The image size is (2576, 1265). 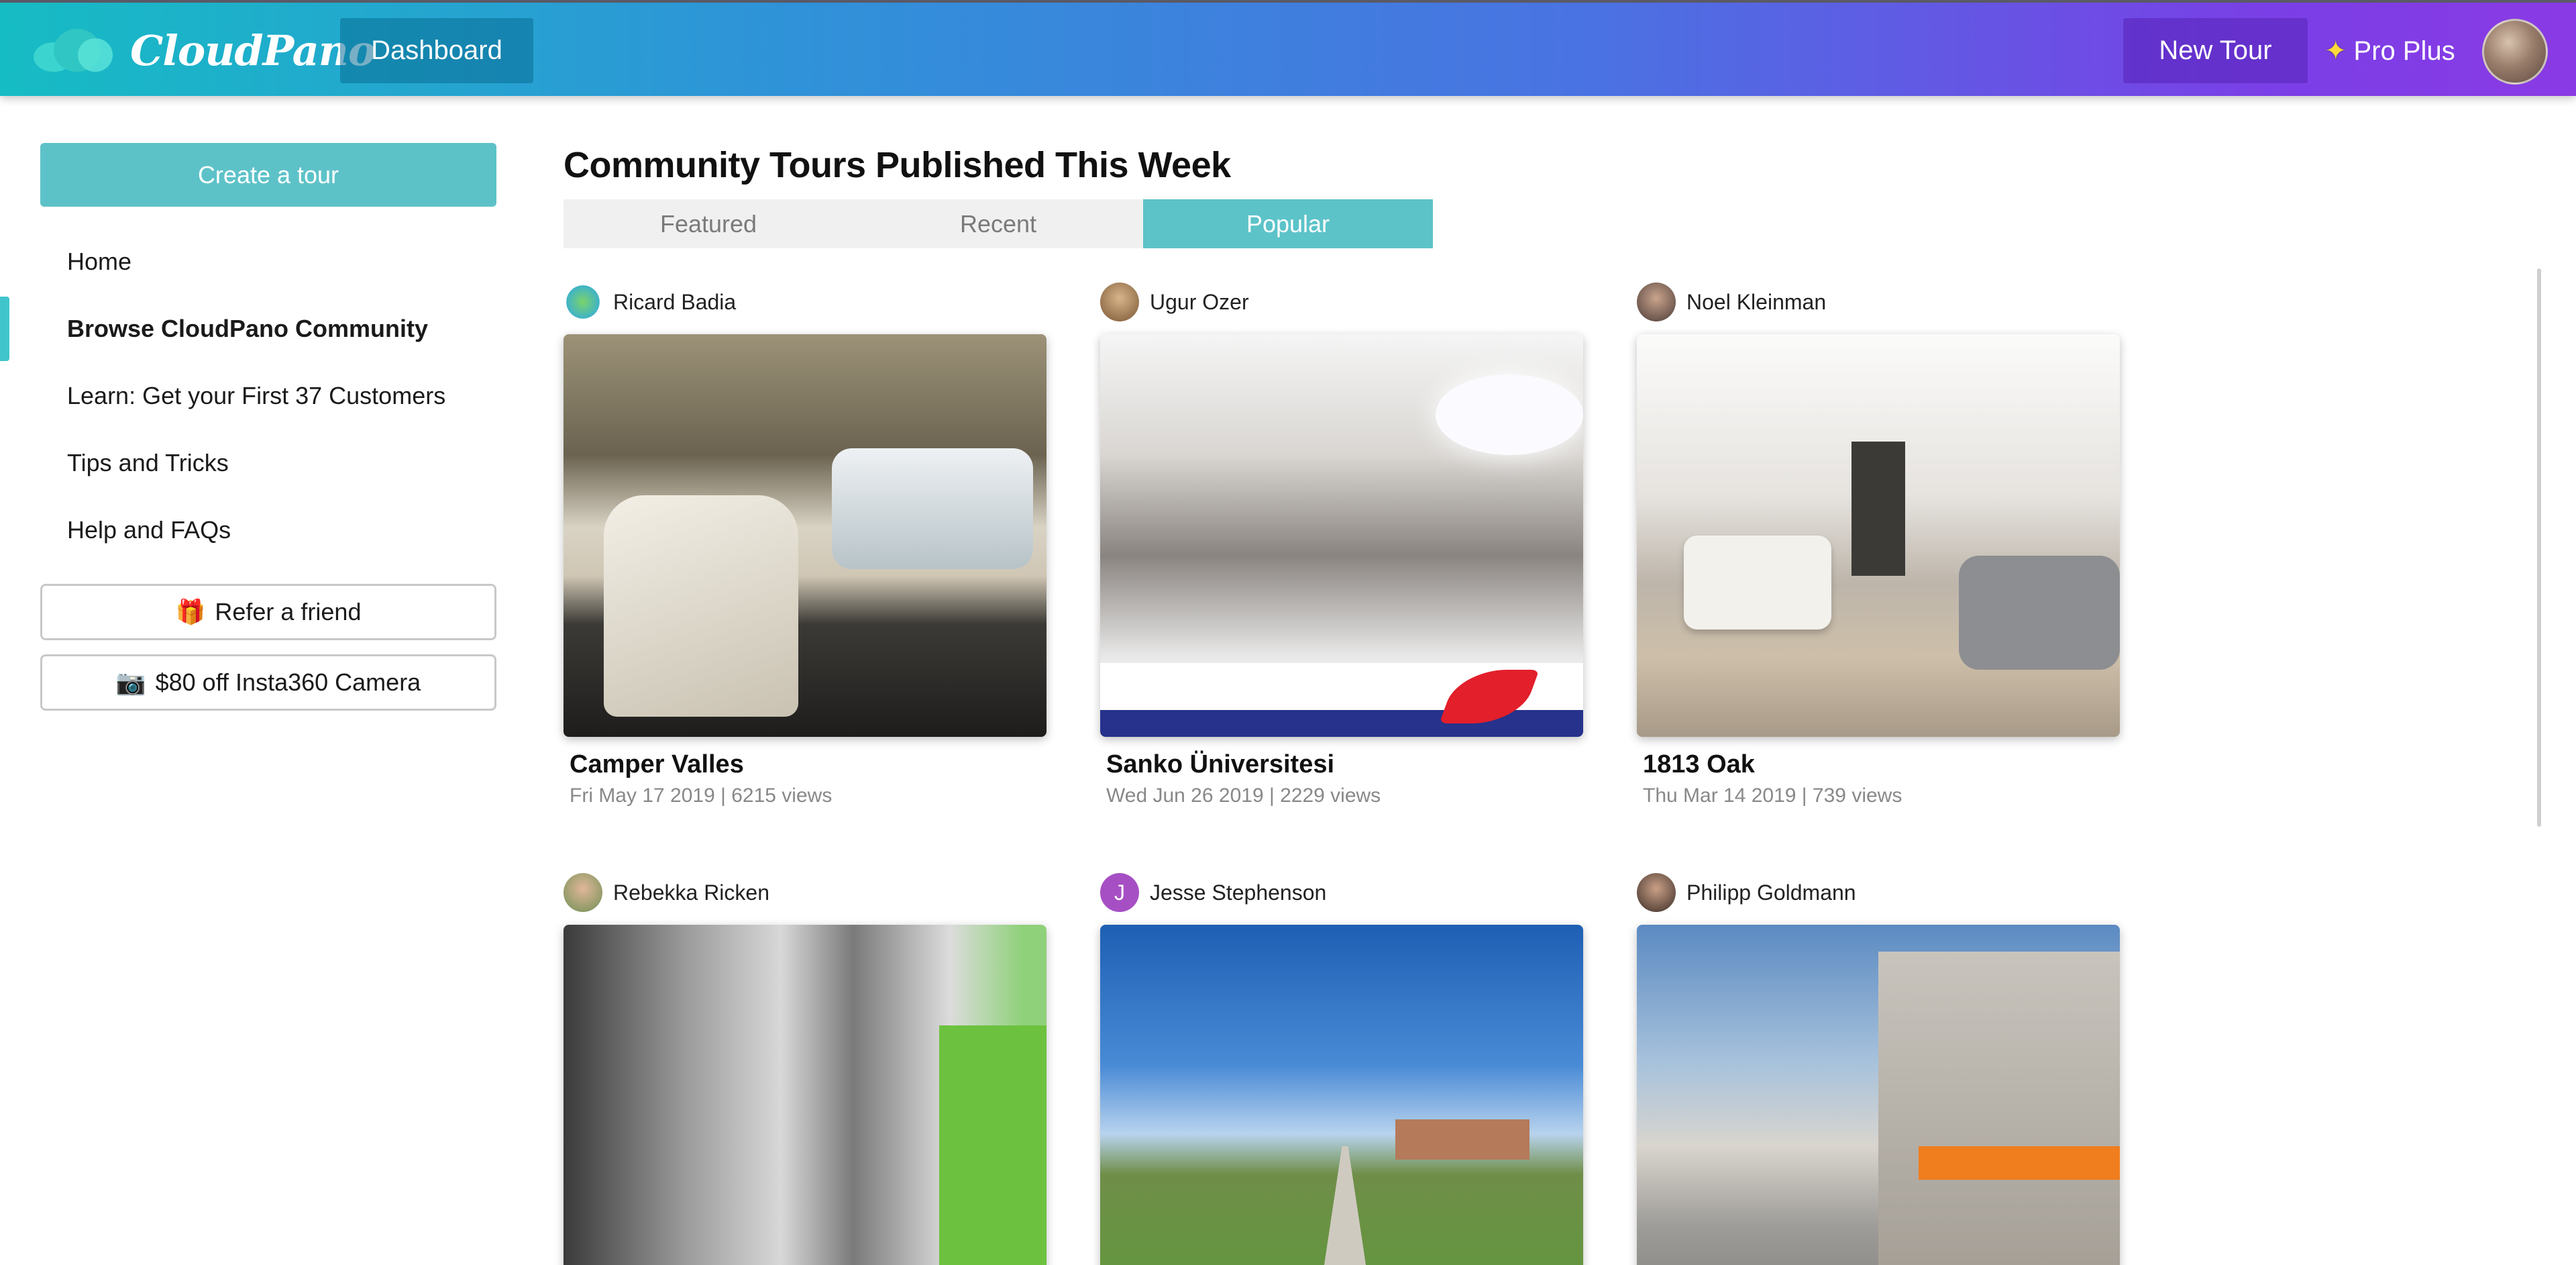 What do you see at coordinates (1341, 302) in the screenshot?
I see `tour-author: Ugur Ozer` at bounding box center [1341, 302].